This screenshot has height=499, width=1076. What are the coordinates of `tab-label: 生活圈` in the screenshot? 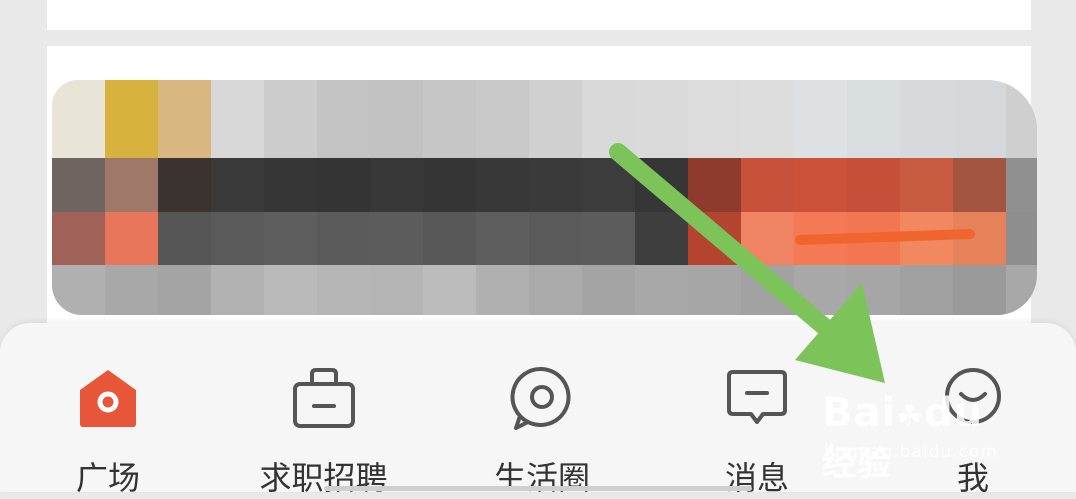 It's located at (541, 478).